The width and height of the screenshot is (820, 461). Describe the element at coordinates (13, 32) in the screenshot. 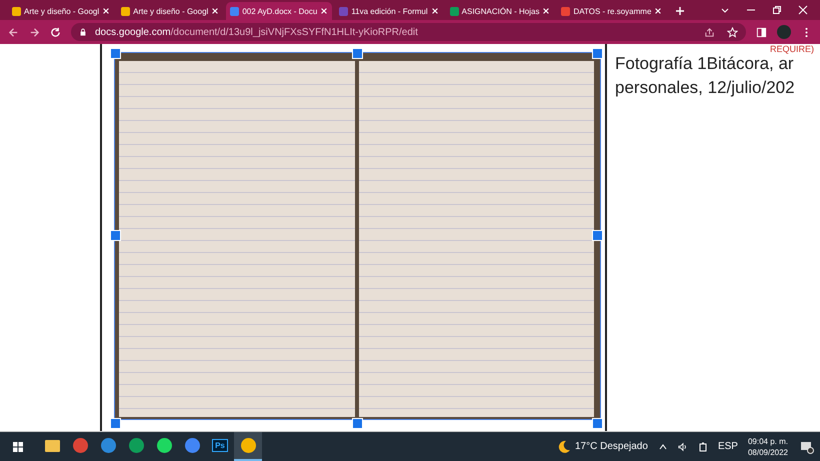

I see `back-icon` at that location.